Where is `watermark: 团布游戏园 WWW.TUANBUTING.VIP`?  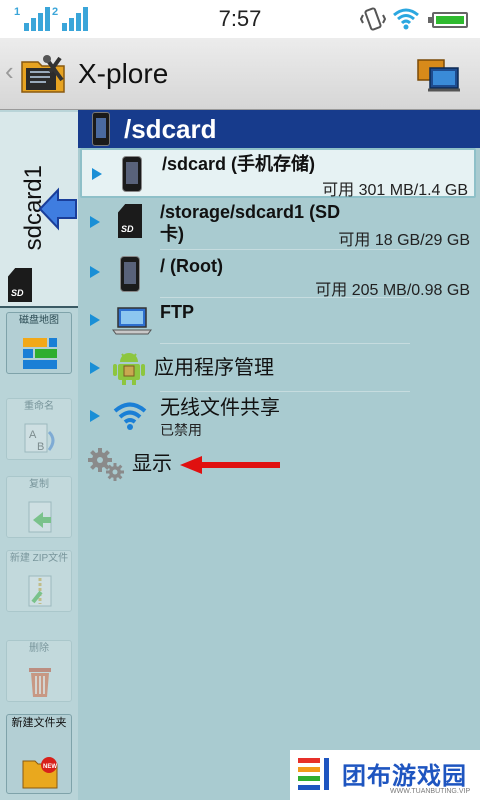
watermark: 团布游戏园 WWW.TUANBUTING.VIP is located at coordinates (385, 775).